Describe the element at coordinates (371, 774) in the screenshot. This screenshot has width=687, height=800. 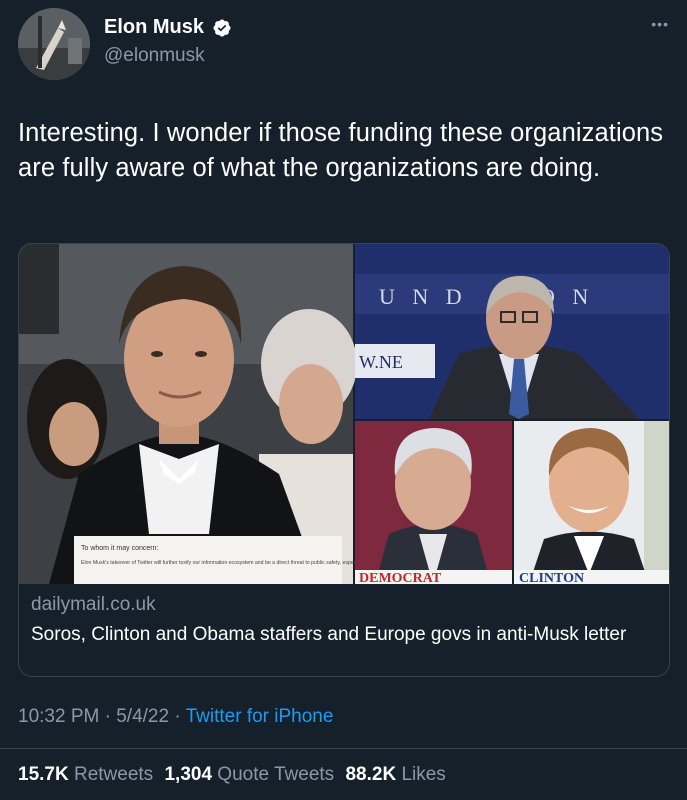
I see `likes-count: 88.2K` at that location.